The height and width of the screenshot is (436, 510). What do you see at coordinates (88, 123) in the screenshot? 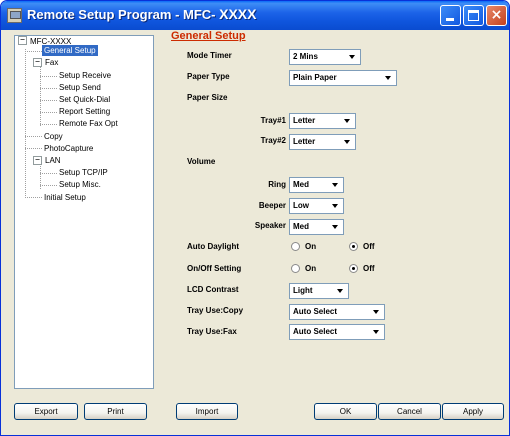
I see `tree-item-remote-fax-opt: Remote Fax Opt` at bounding box center [88, 123].